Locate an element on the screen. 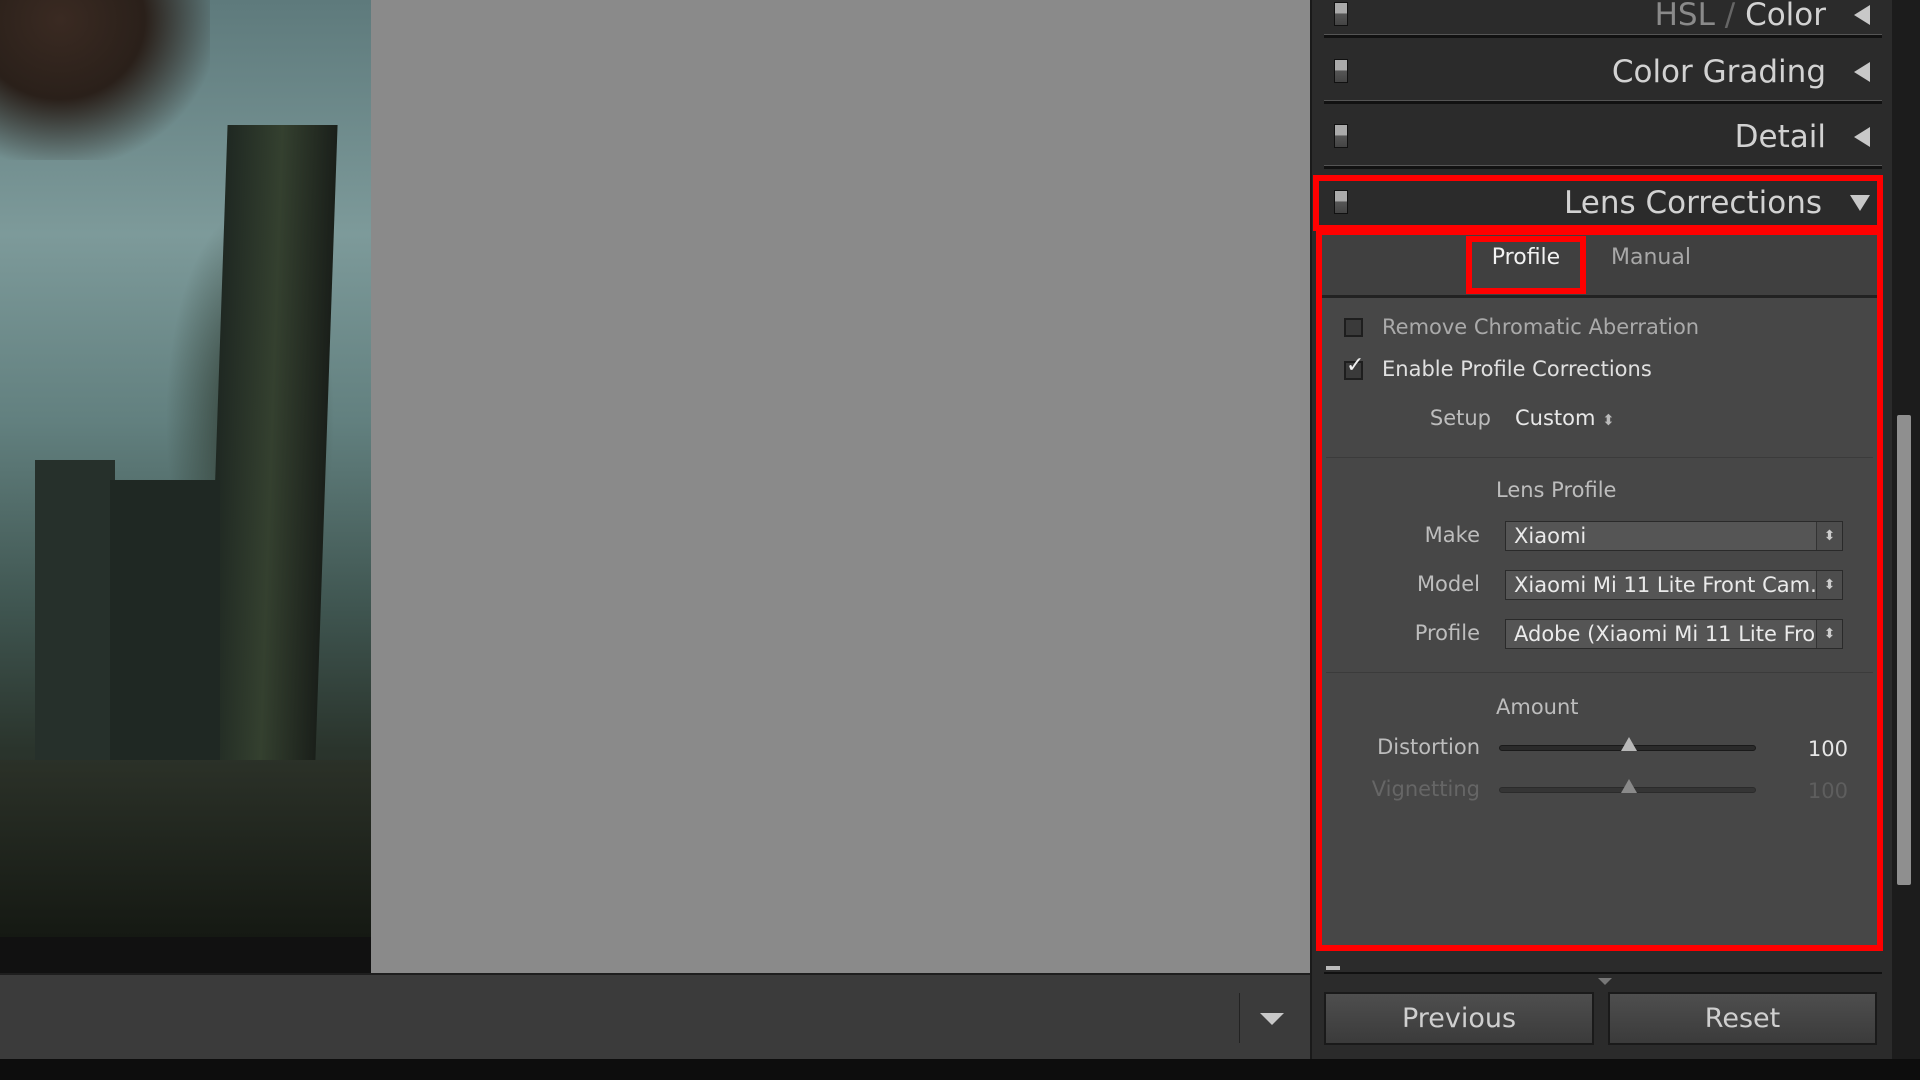 The width and height of the screenshot is (1920, 1080). panel-end-triangle-icon is located at coordinates (1605, 981).